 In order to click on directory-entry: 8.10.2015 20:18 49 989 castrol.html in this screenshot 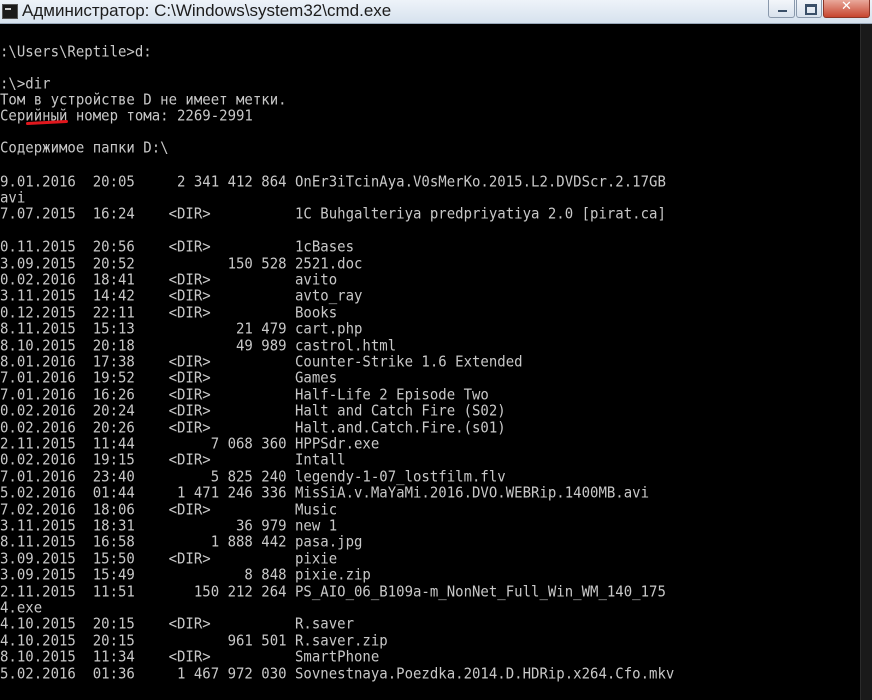, I will do `click(198, 346)`.